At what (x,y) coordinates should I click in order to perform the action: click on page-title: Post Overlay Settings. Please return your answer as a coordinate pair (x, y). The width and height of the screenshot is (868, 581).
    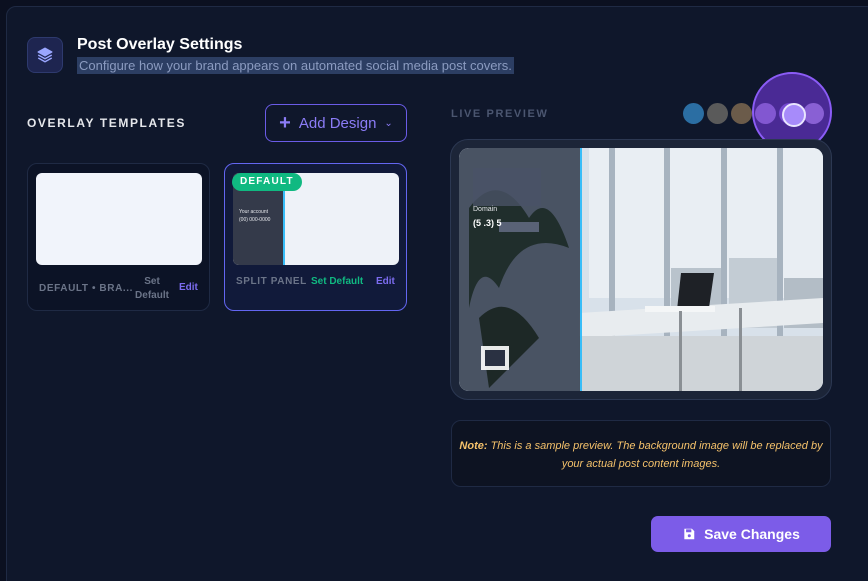
    Looking at the image, I should click on (160, 44).